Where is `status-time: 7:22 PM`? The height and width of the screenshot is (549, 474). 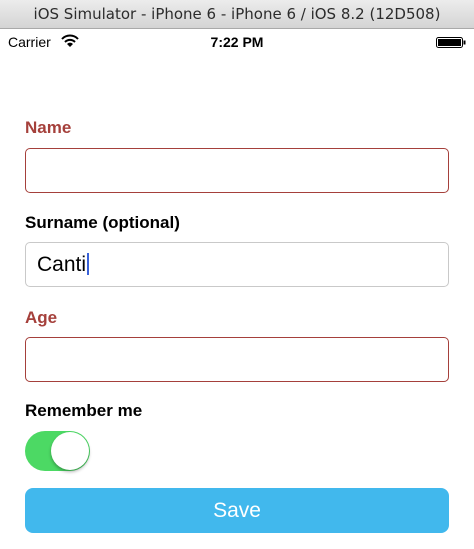 status-time: 7:22 PM is located at coordinates (237, 42).